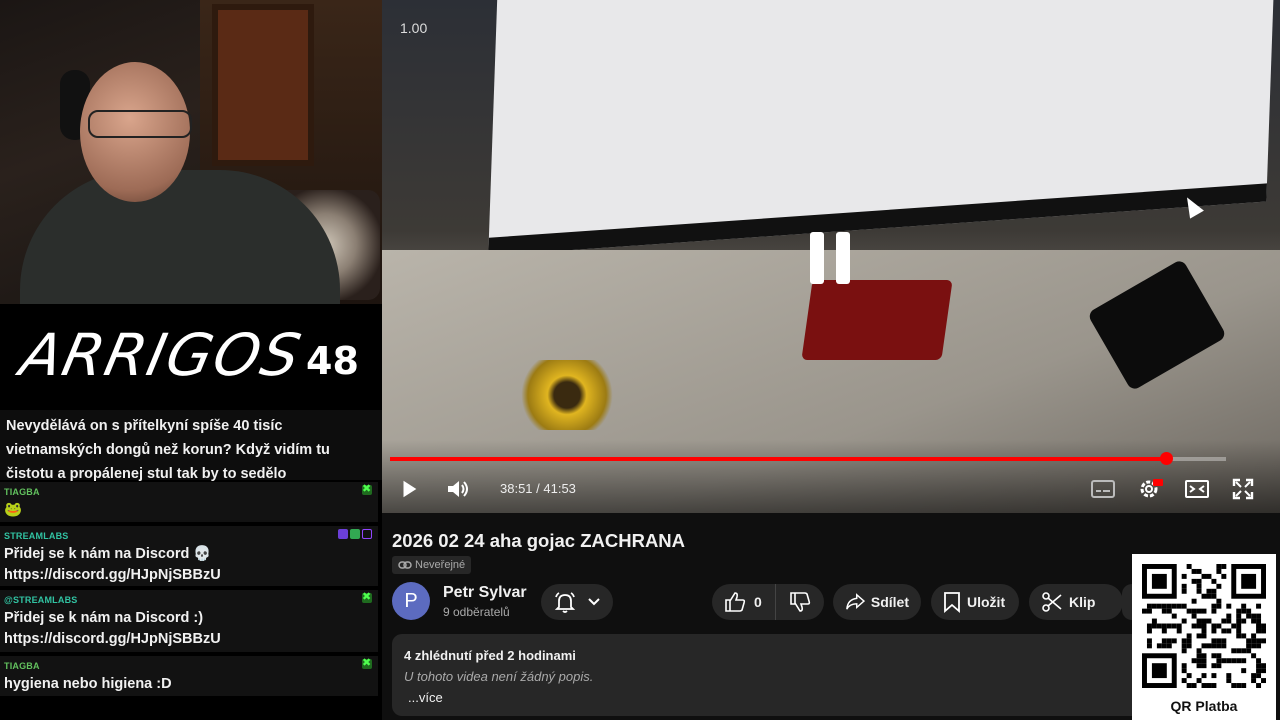 Image resolution: width=1280 pixels, height=720 pixels. What do you see at coordinates (476, 612) in the screenshot?
I see `subscriber-count: 9 odběratelů` at bounding box center [476, 612].